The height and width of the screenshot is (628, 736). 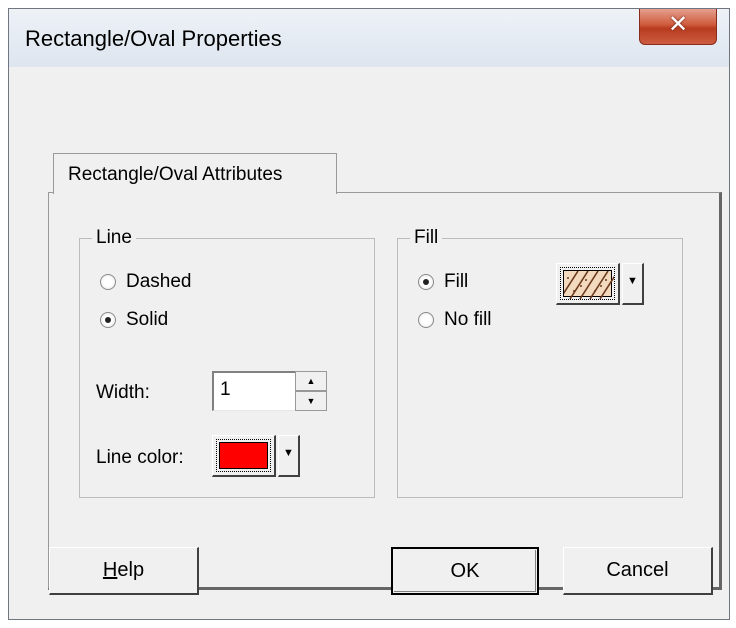 What do you see at coordinates (108, 282) in the screenshot?
I see `dashed-radio` at bounding box center [108, 282].